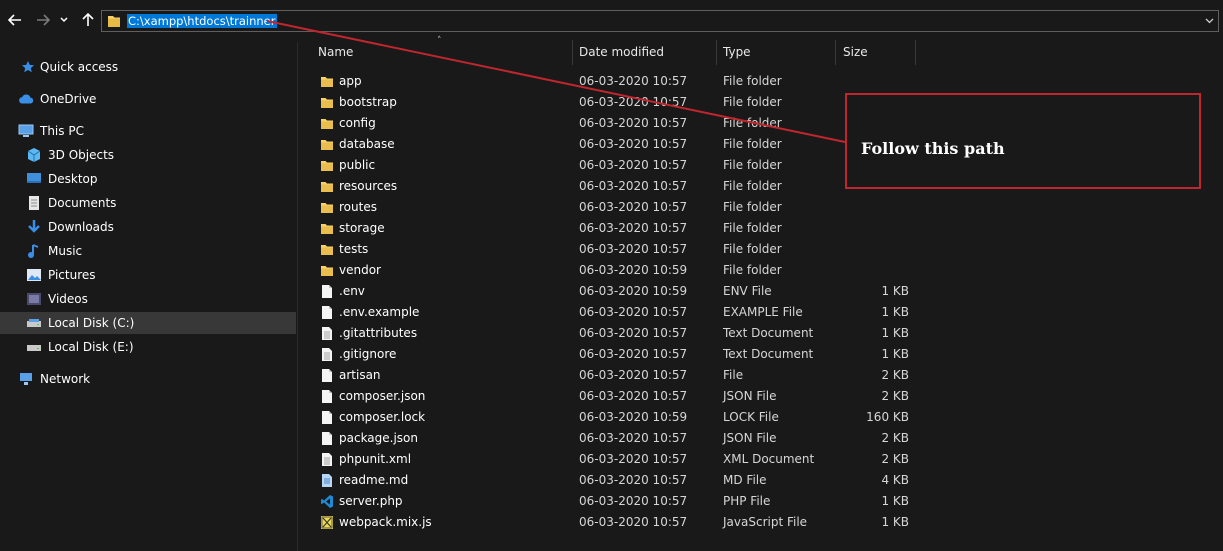  What do you see at coordinates (761, 207) in the screenshot?
I see `file-row: routes 06-03-2020 10:57 File folder` at bounding box center [761, 207].